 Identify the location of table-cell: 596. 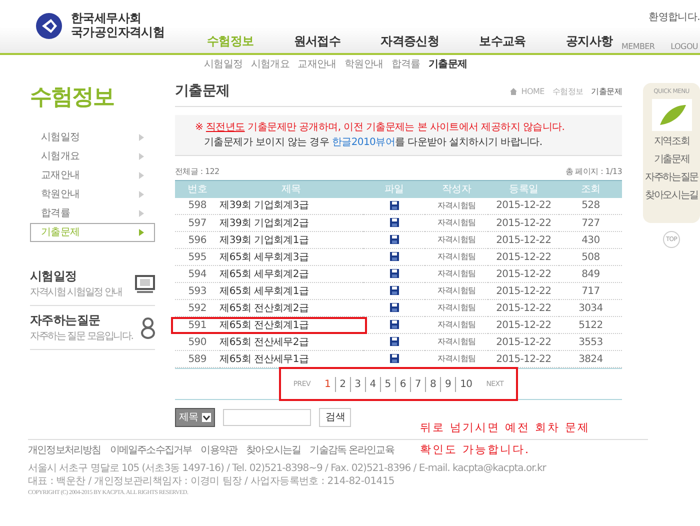
(197, 240).